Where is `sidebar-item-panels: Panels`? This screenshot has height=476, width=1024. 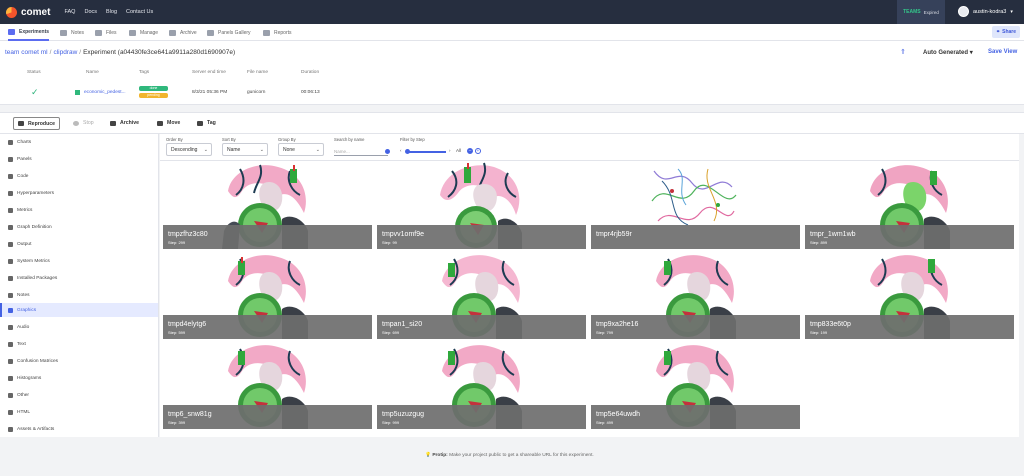 sidebar-item-panels: Panels is located at coordinates (79, 159).